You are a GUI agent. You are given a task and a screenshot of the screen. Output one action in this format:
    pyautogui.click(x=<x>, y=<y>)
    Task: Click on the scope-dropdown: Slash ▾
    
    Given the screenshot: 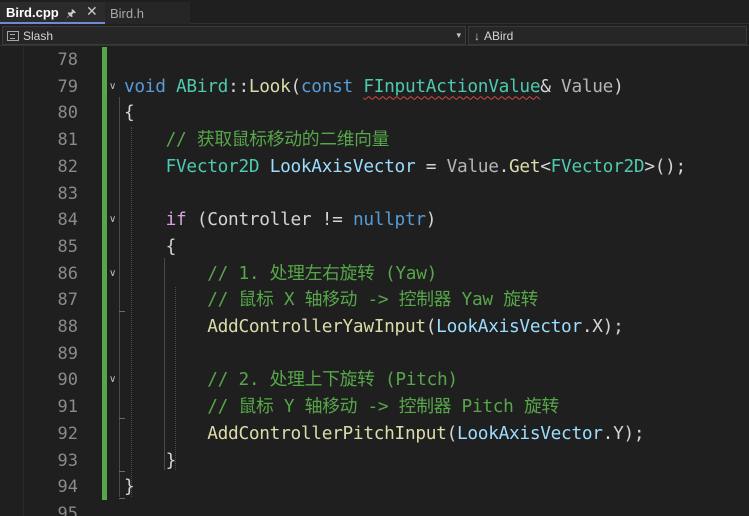 What is the action you would take?
    pyautogui.click(x=234, y=35)
    